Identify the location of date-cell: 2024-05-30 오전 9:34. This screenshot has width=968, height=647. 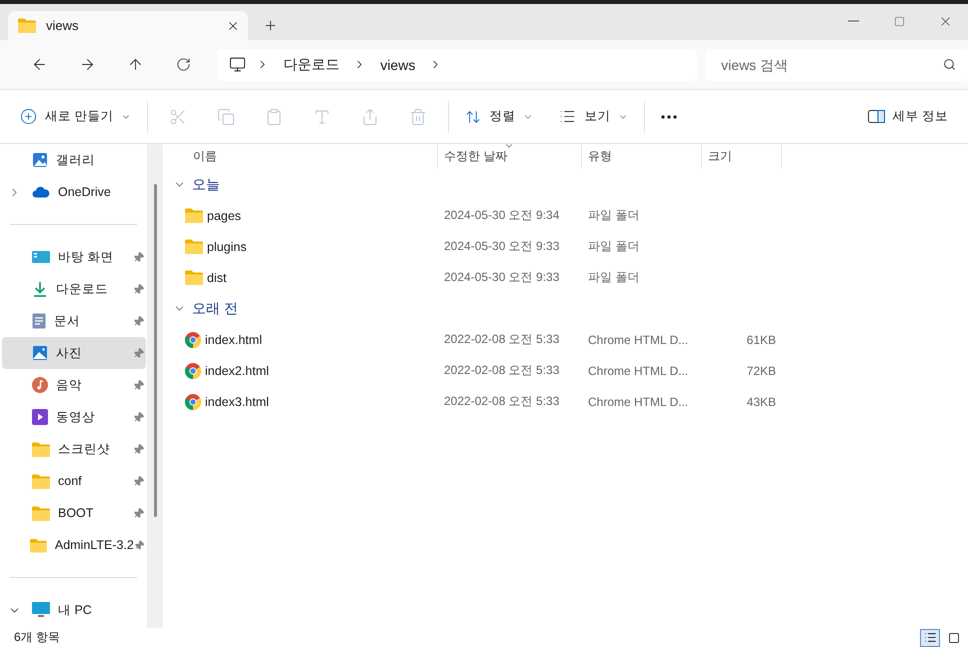
(502, 215).